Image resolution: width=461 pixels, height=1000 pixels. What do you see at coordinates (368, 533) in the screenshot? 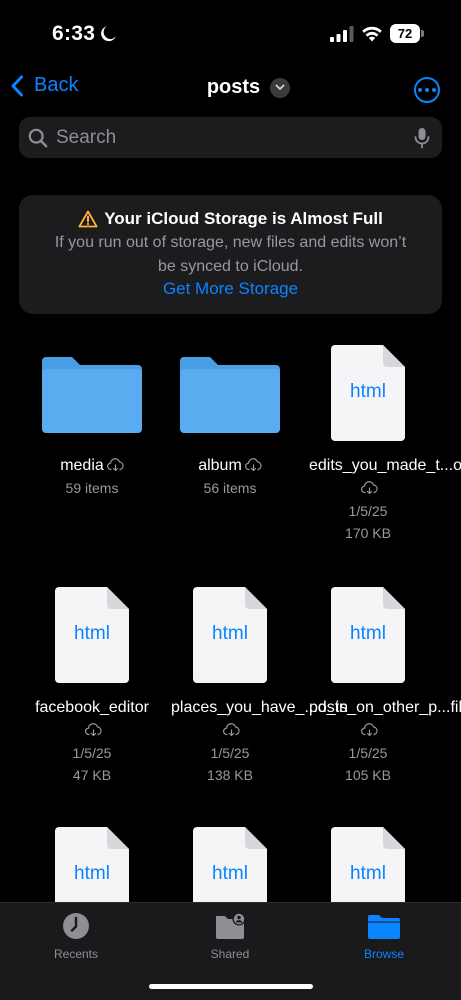
I see `item-size: 170 KB` at bounding box center [368, 533].